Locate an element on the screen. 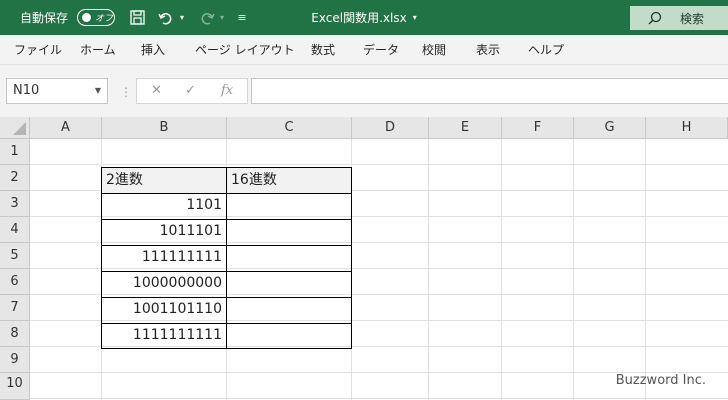 The height and width of the screenshot is (400, 728). column-header-c: C is located at coordinates (289, 128).